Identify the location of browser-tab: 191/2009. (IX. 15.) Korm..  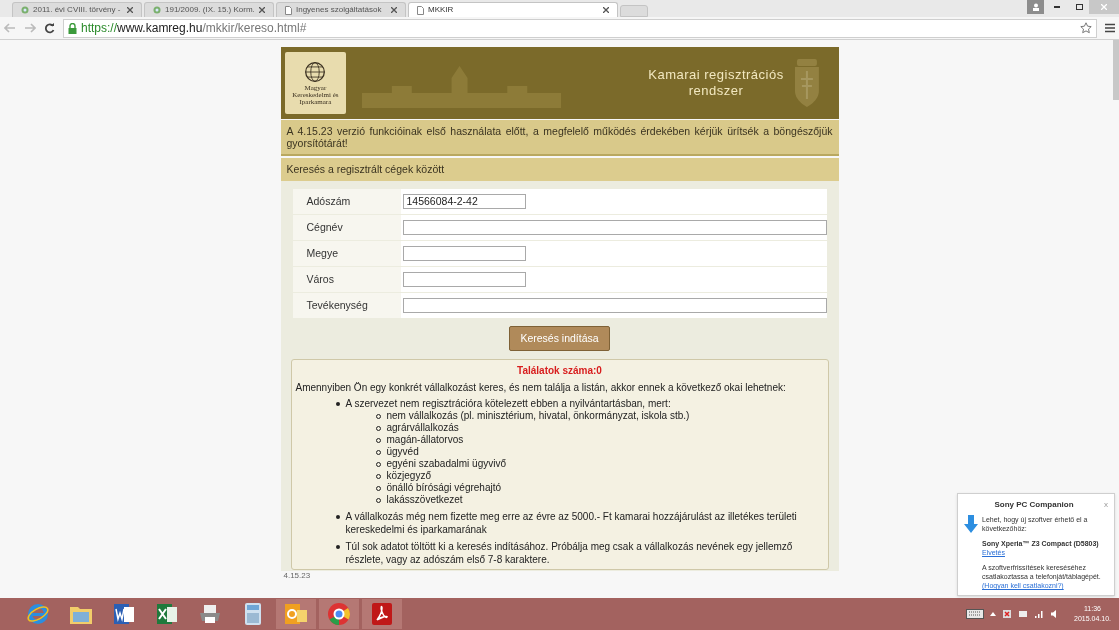
(209, 9).